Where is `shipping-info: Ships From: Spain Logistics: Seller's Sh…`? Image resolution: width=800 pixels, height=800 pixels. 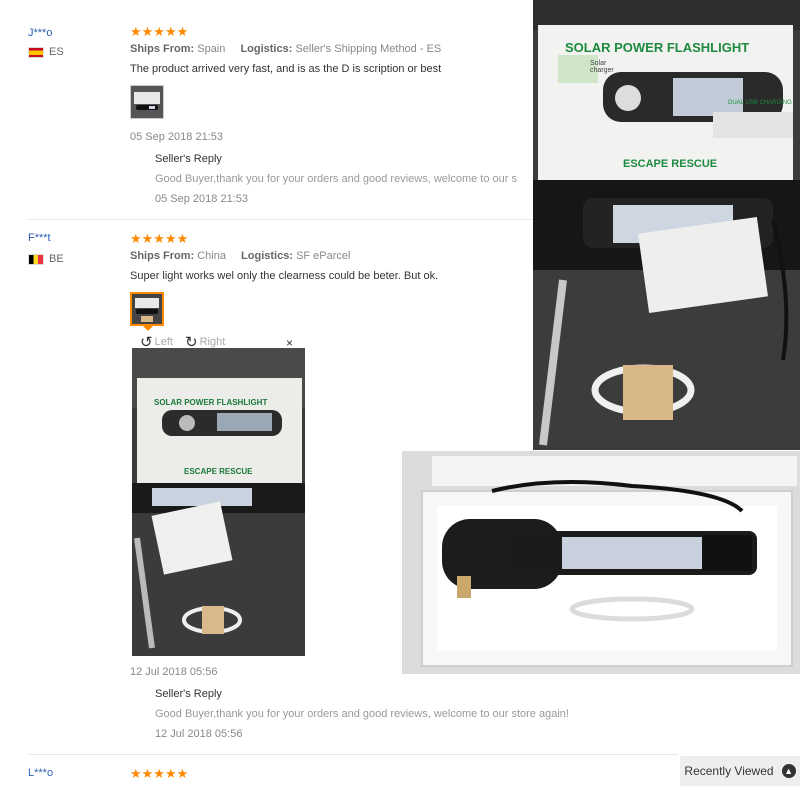 shipping-info: Ships From: Spain Logistics: Seller's Sh… is located at coordinates (285, 49).